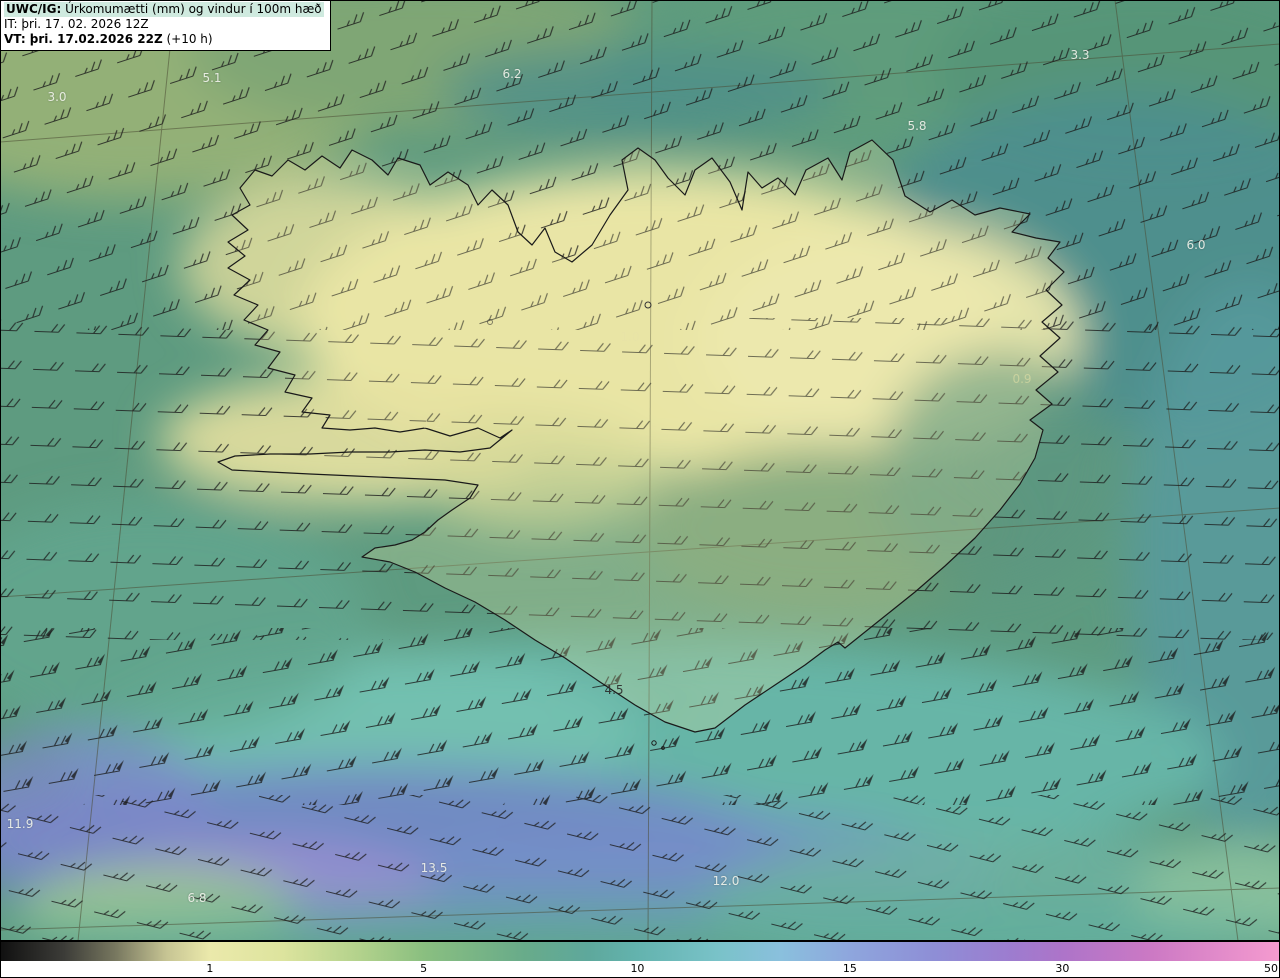  What do you see at coordinates (1062, 968) in the screenshot?
I see `colorbar-tick-label: 30` at bounding box center [1062, 968].